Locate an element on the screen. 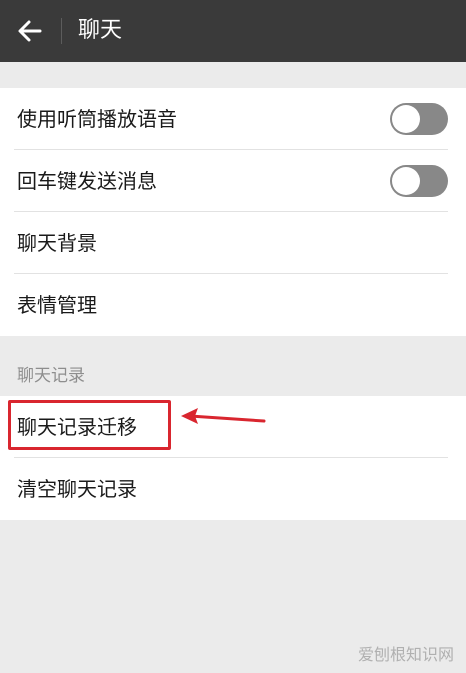 This screenshot has width=466, height=673. settings-item-label: 清空聊天记录 is located at coordinates (77, 489).